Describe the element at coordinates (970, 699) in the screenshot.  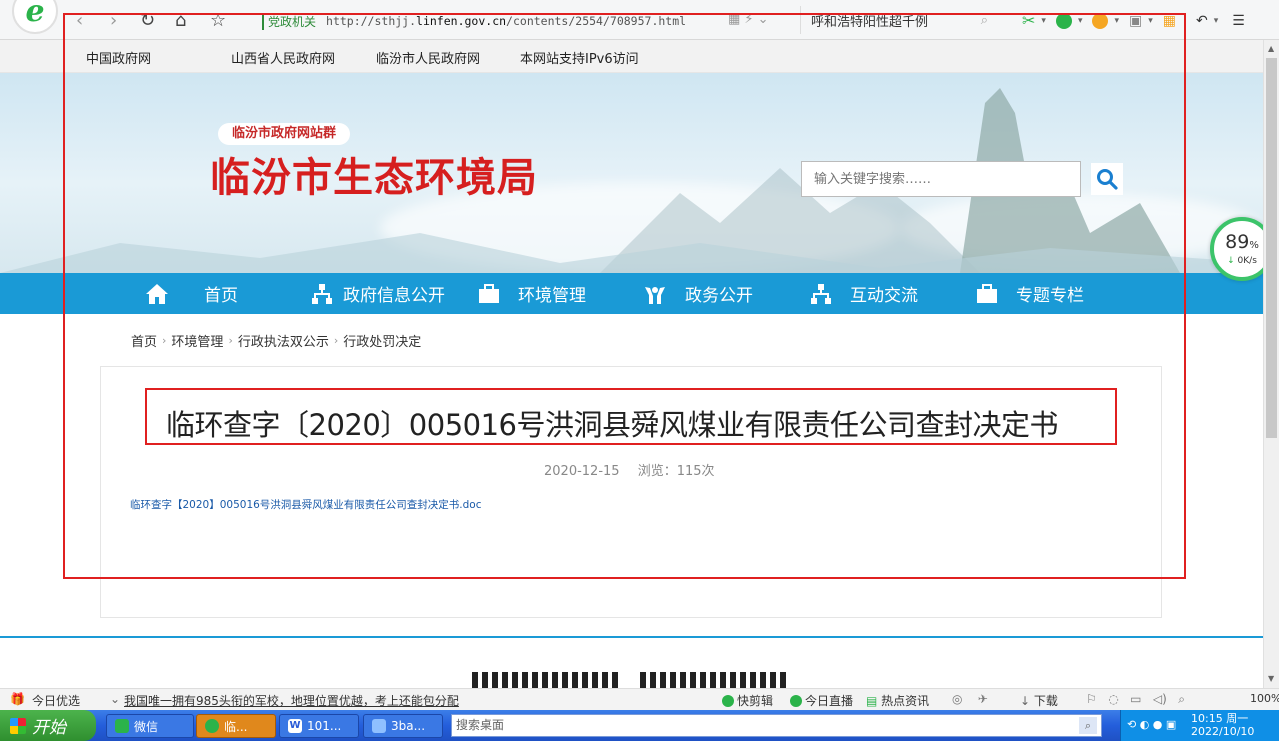
I see `status-tool-icons: ◎ ✈` at that location.